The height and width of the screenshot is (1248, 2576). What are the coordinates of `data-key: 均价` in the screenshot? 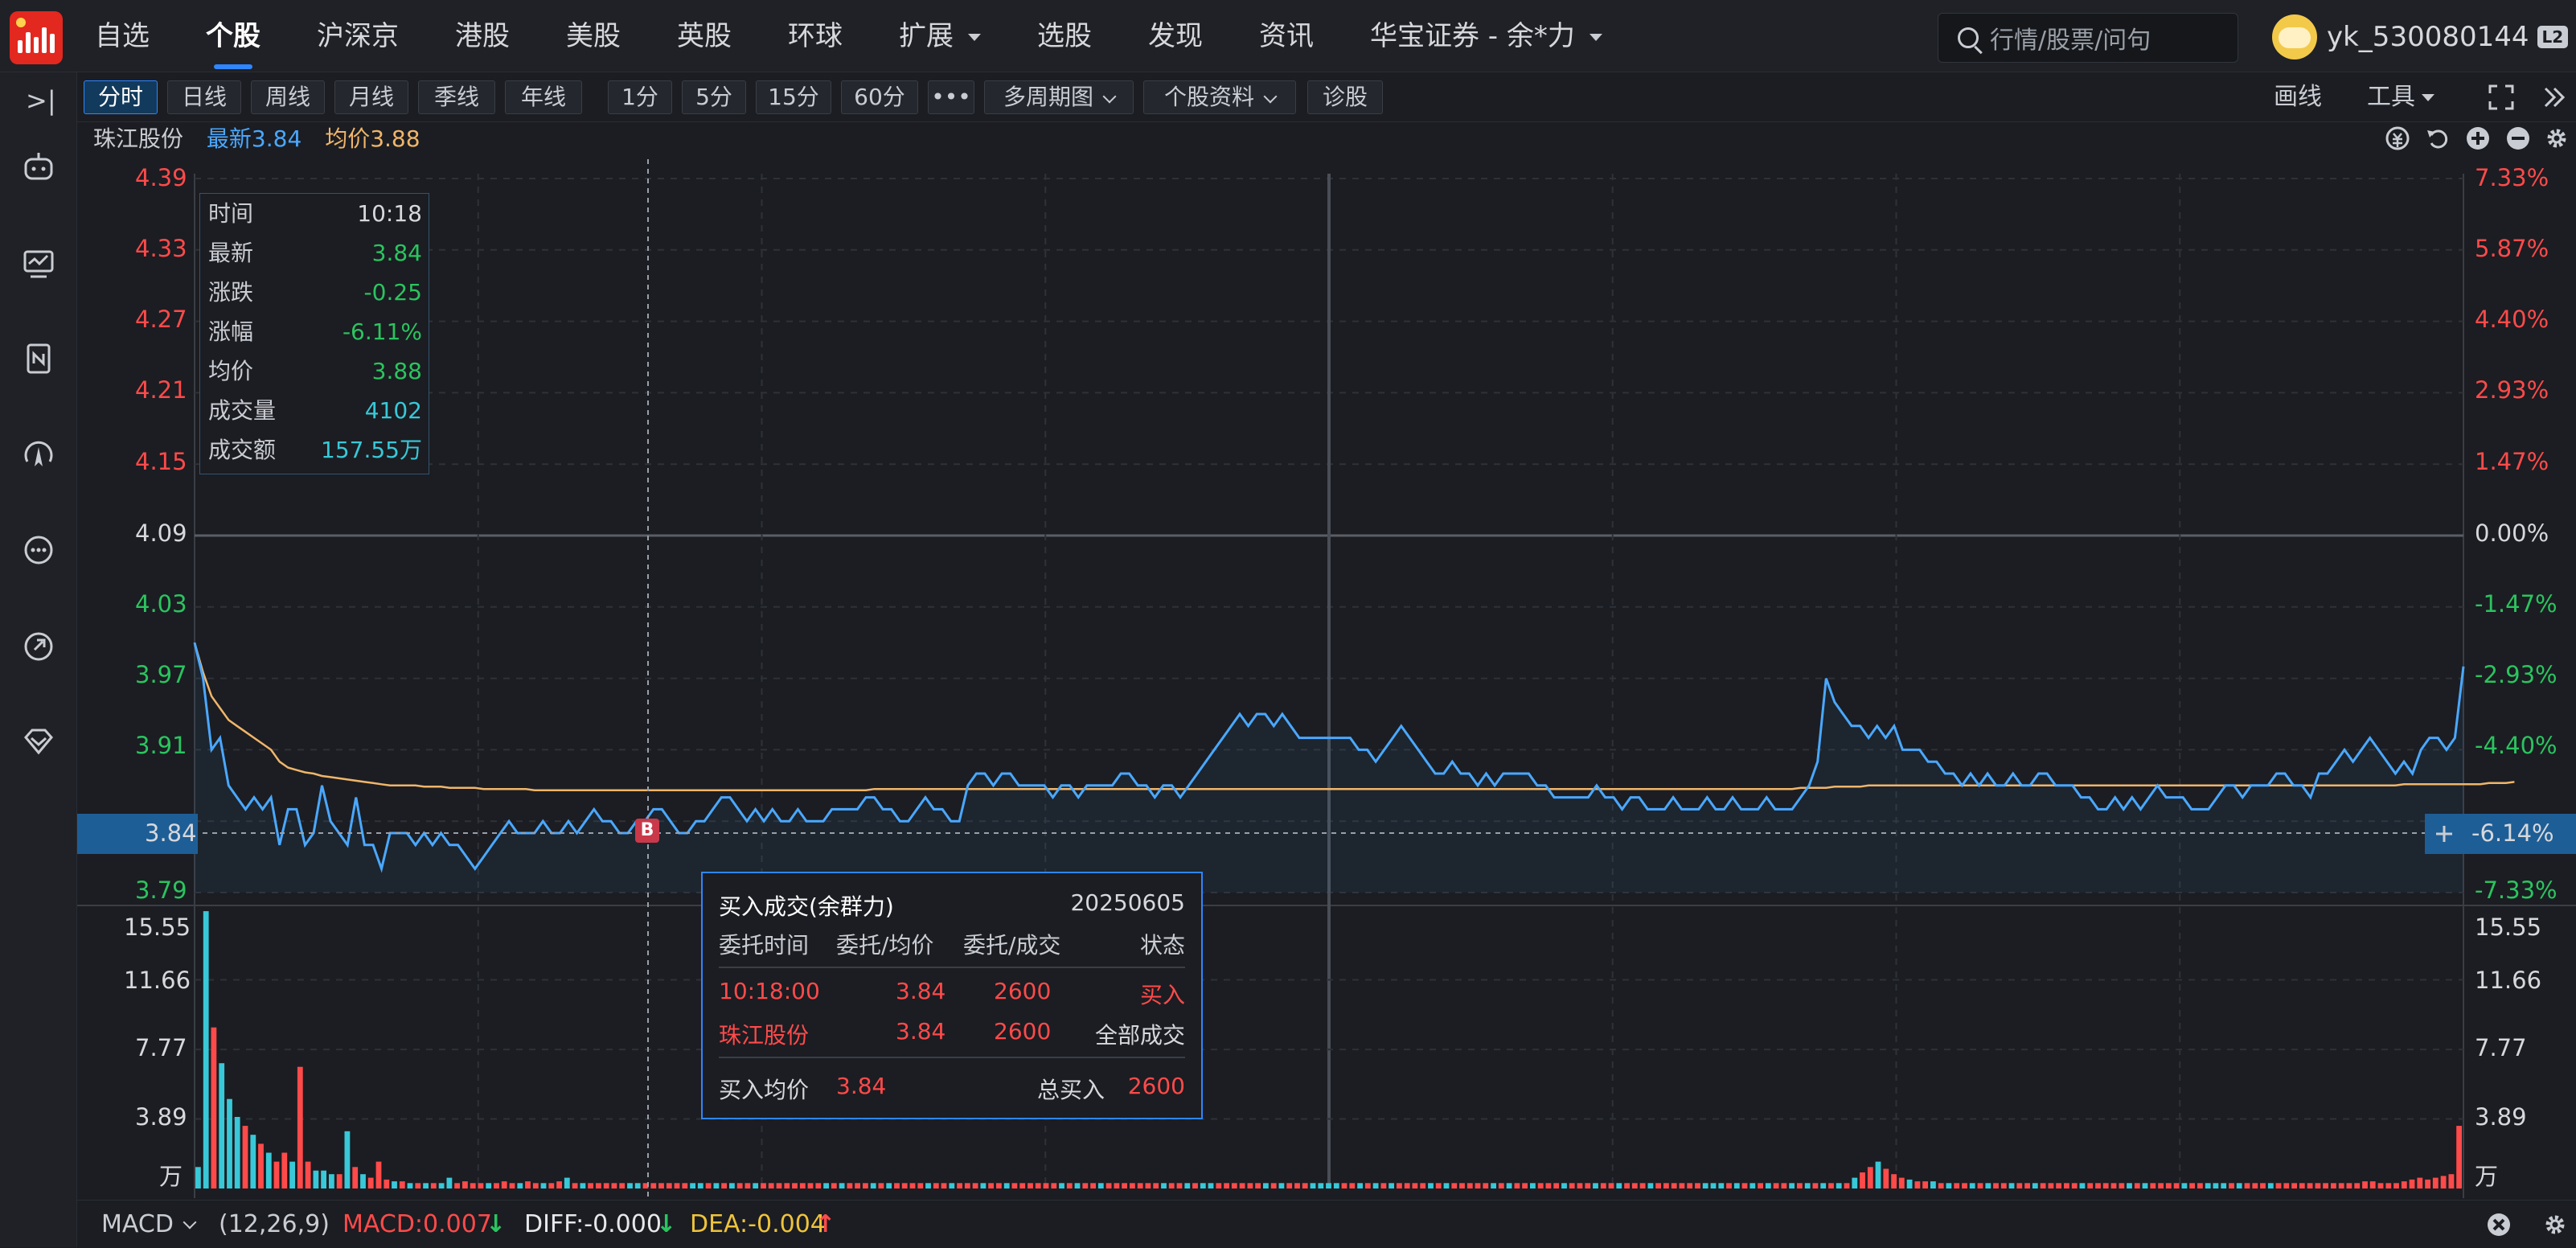 It's located at (231, 371).